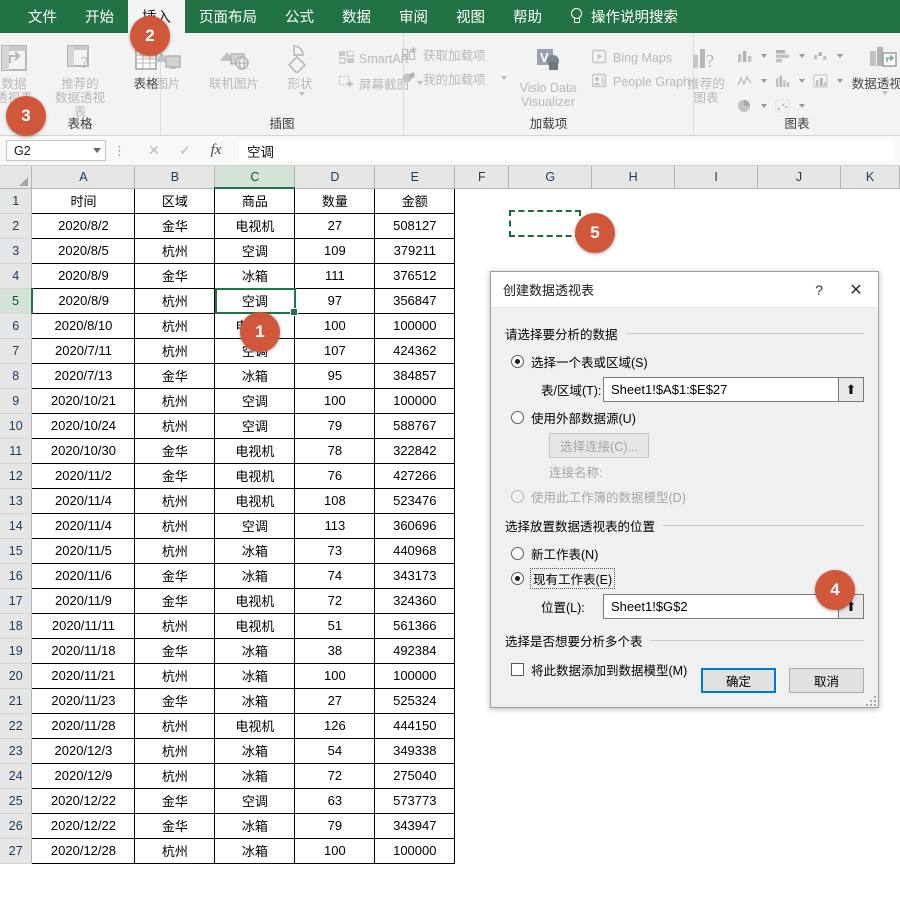 This screenshot has width=900, height=907. What do you see at coordinates (16, 201) in the screenshot?
I see `row-header-1: 1` at bounding box center [16, 201].